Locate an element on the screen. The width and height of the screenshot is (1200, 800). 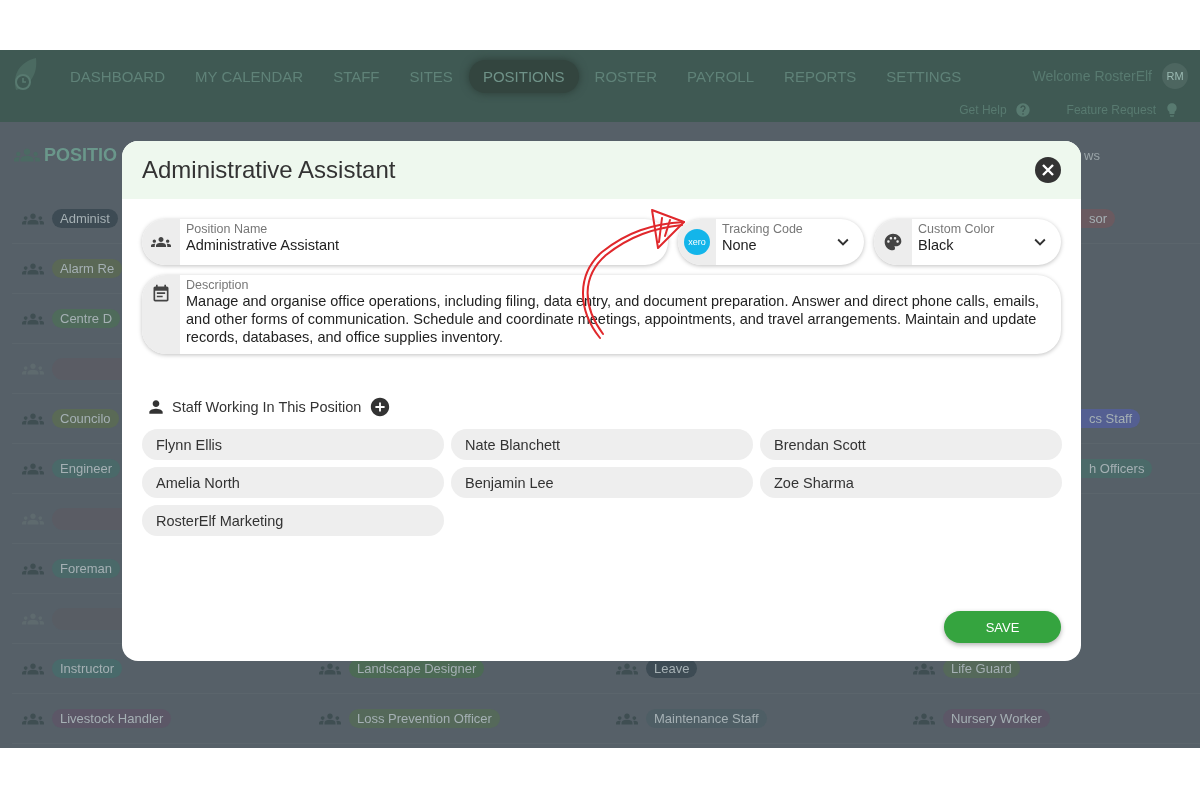
field-label: Description is located at coordinates (218, 285).